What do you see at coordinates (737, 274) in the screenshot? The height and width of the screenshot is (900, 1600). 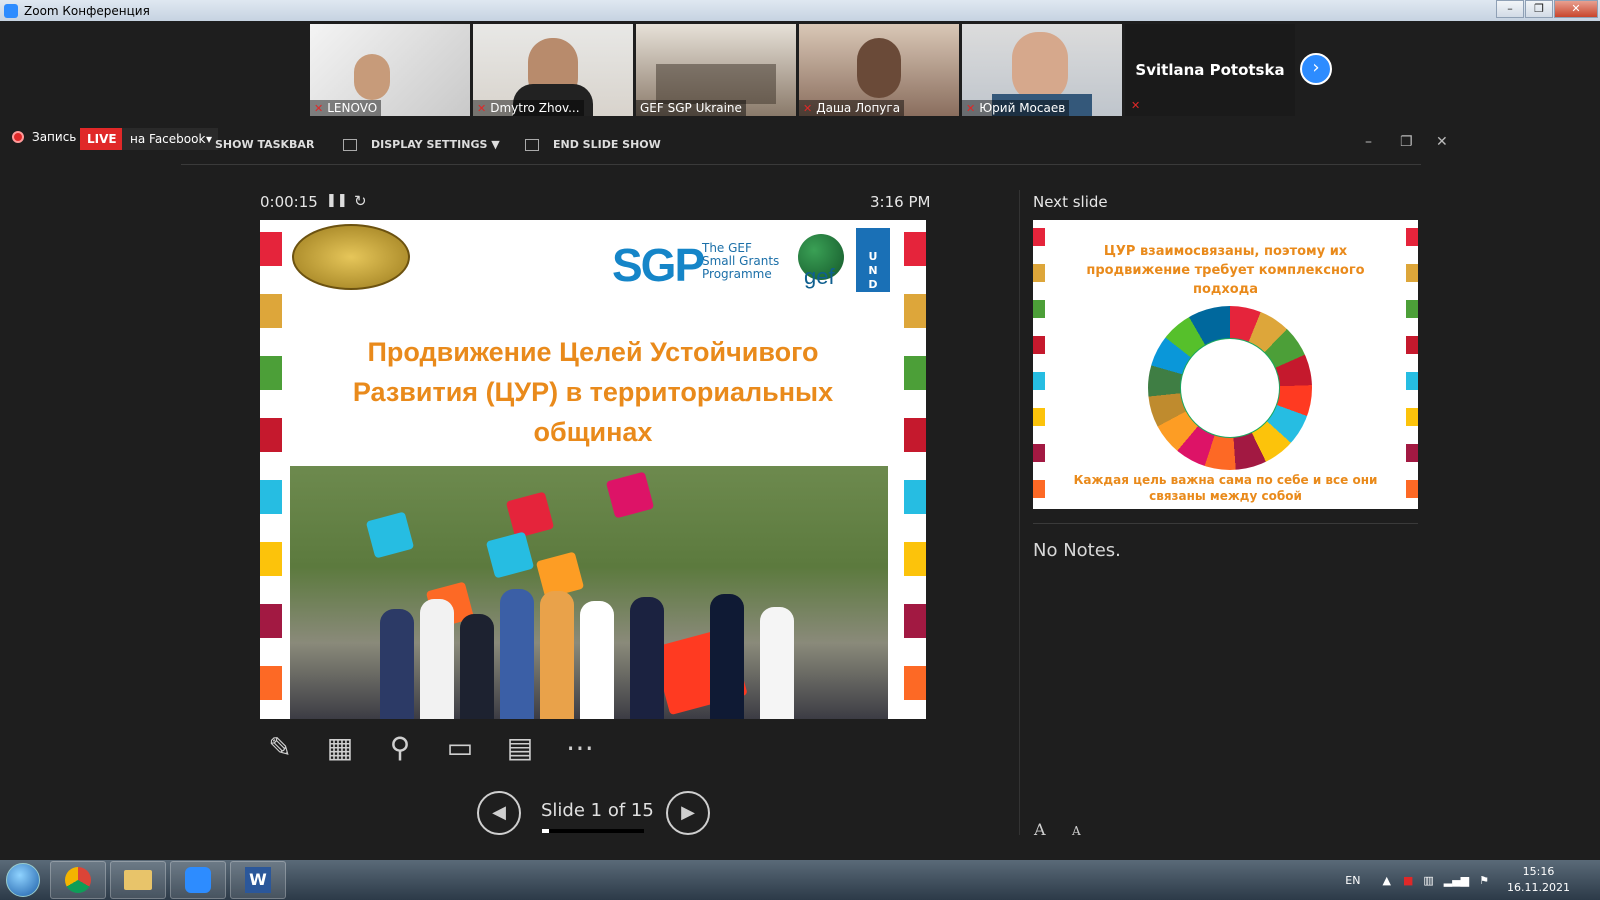 I see `sgp-line: Programme` at bounding box center [737, 274].